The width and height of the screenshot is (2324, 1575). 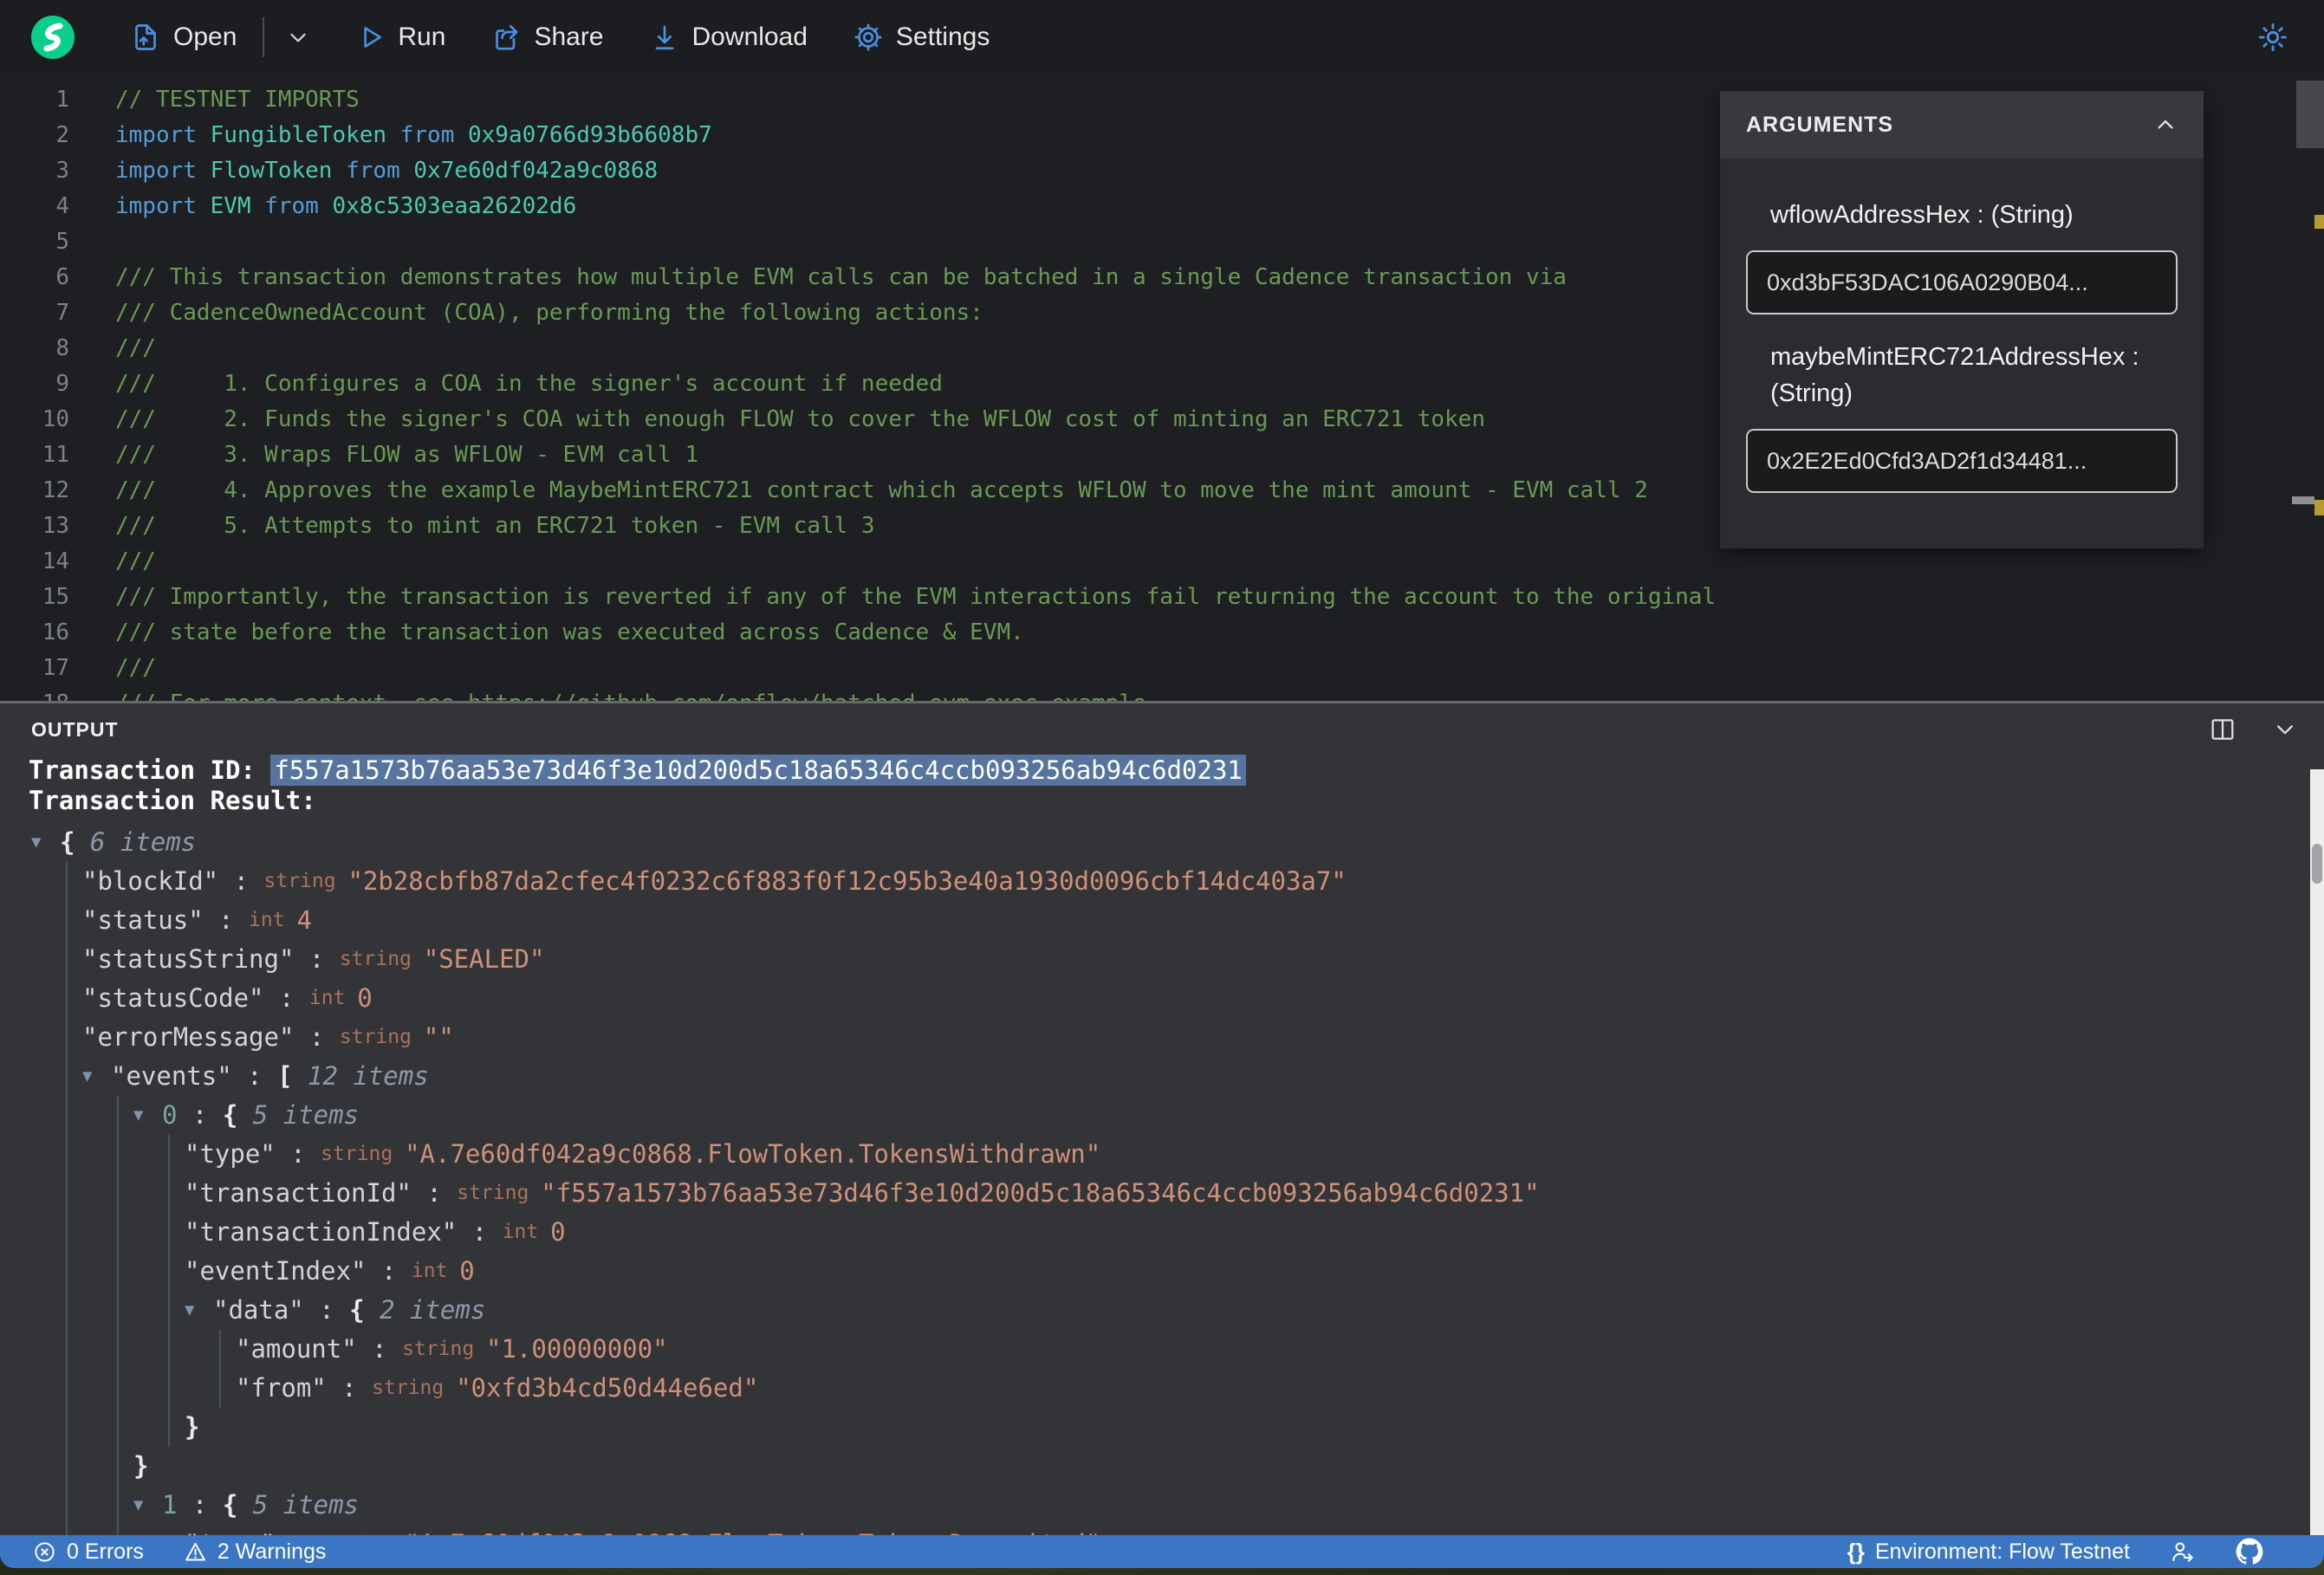 What do you see at coordinates (1988, 1552) in the screenshot?
I see `environment-status: {} Environment: Flow Testnet` at bounding box center [1988, 1552].